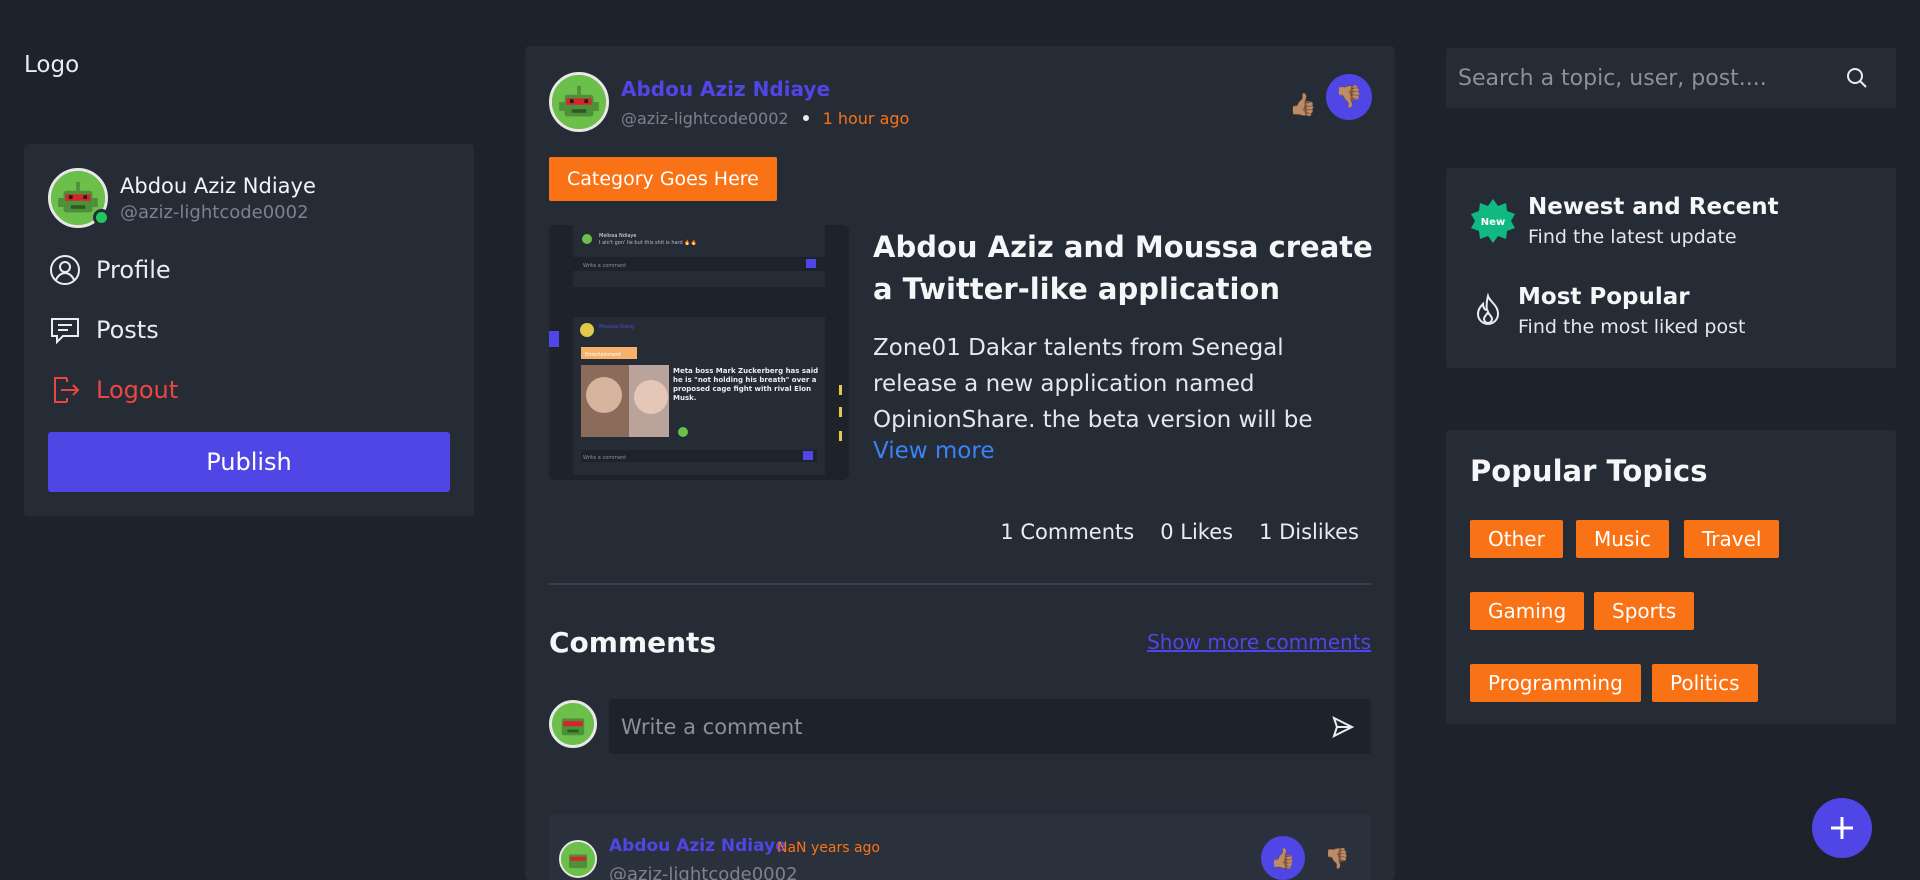  I want to click on topic-tag: Music, so click(1622, 539).